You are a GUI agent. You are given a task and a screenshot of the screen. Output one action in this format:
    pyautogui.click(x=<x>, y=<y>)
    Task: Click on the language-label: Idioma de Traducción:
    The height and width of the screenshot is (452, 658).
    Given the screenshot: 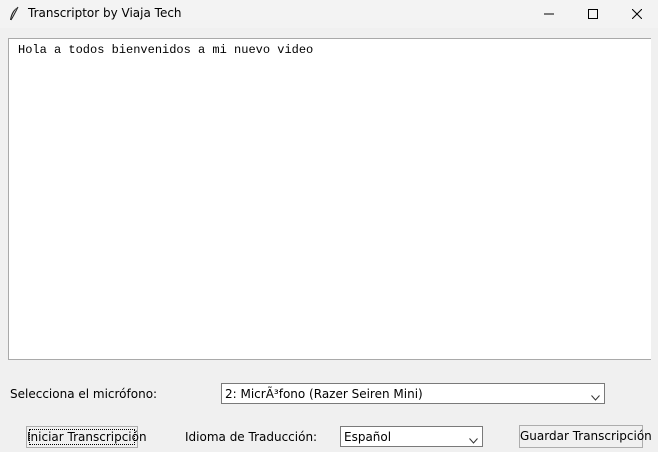 What is the action you would take?
    pyautogui.click(x=251, y=437)
    